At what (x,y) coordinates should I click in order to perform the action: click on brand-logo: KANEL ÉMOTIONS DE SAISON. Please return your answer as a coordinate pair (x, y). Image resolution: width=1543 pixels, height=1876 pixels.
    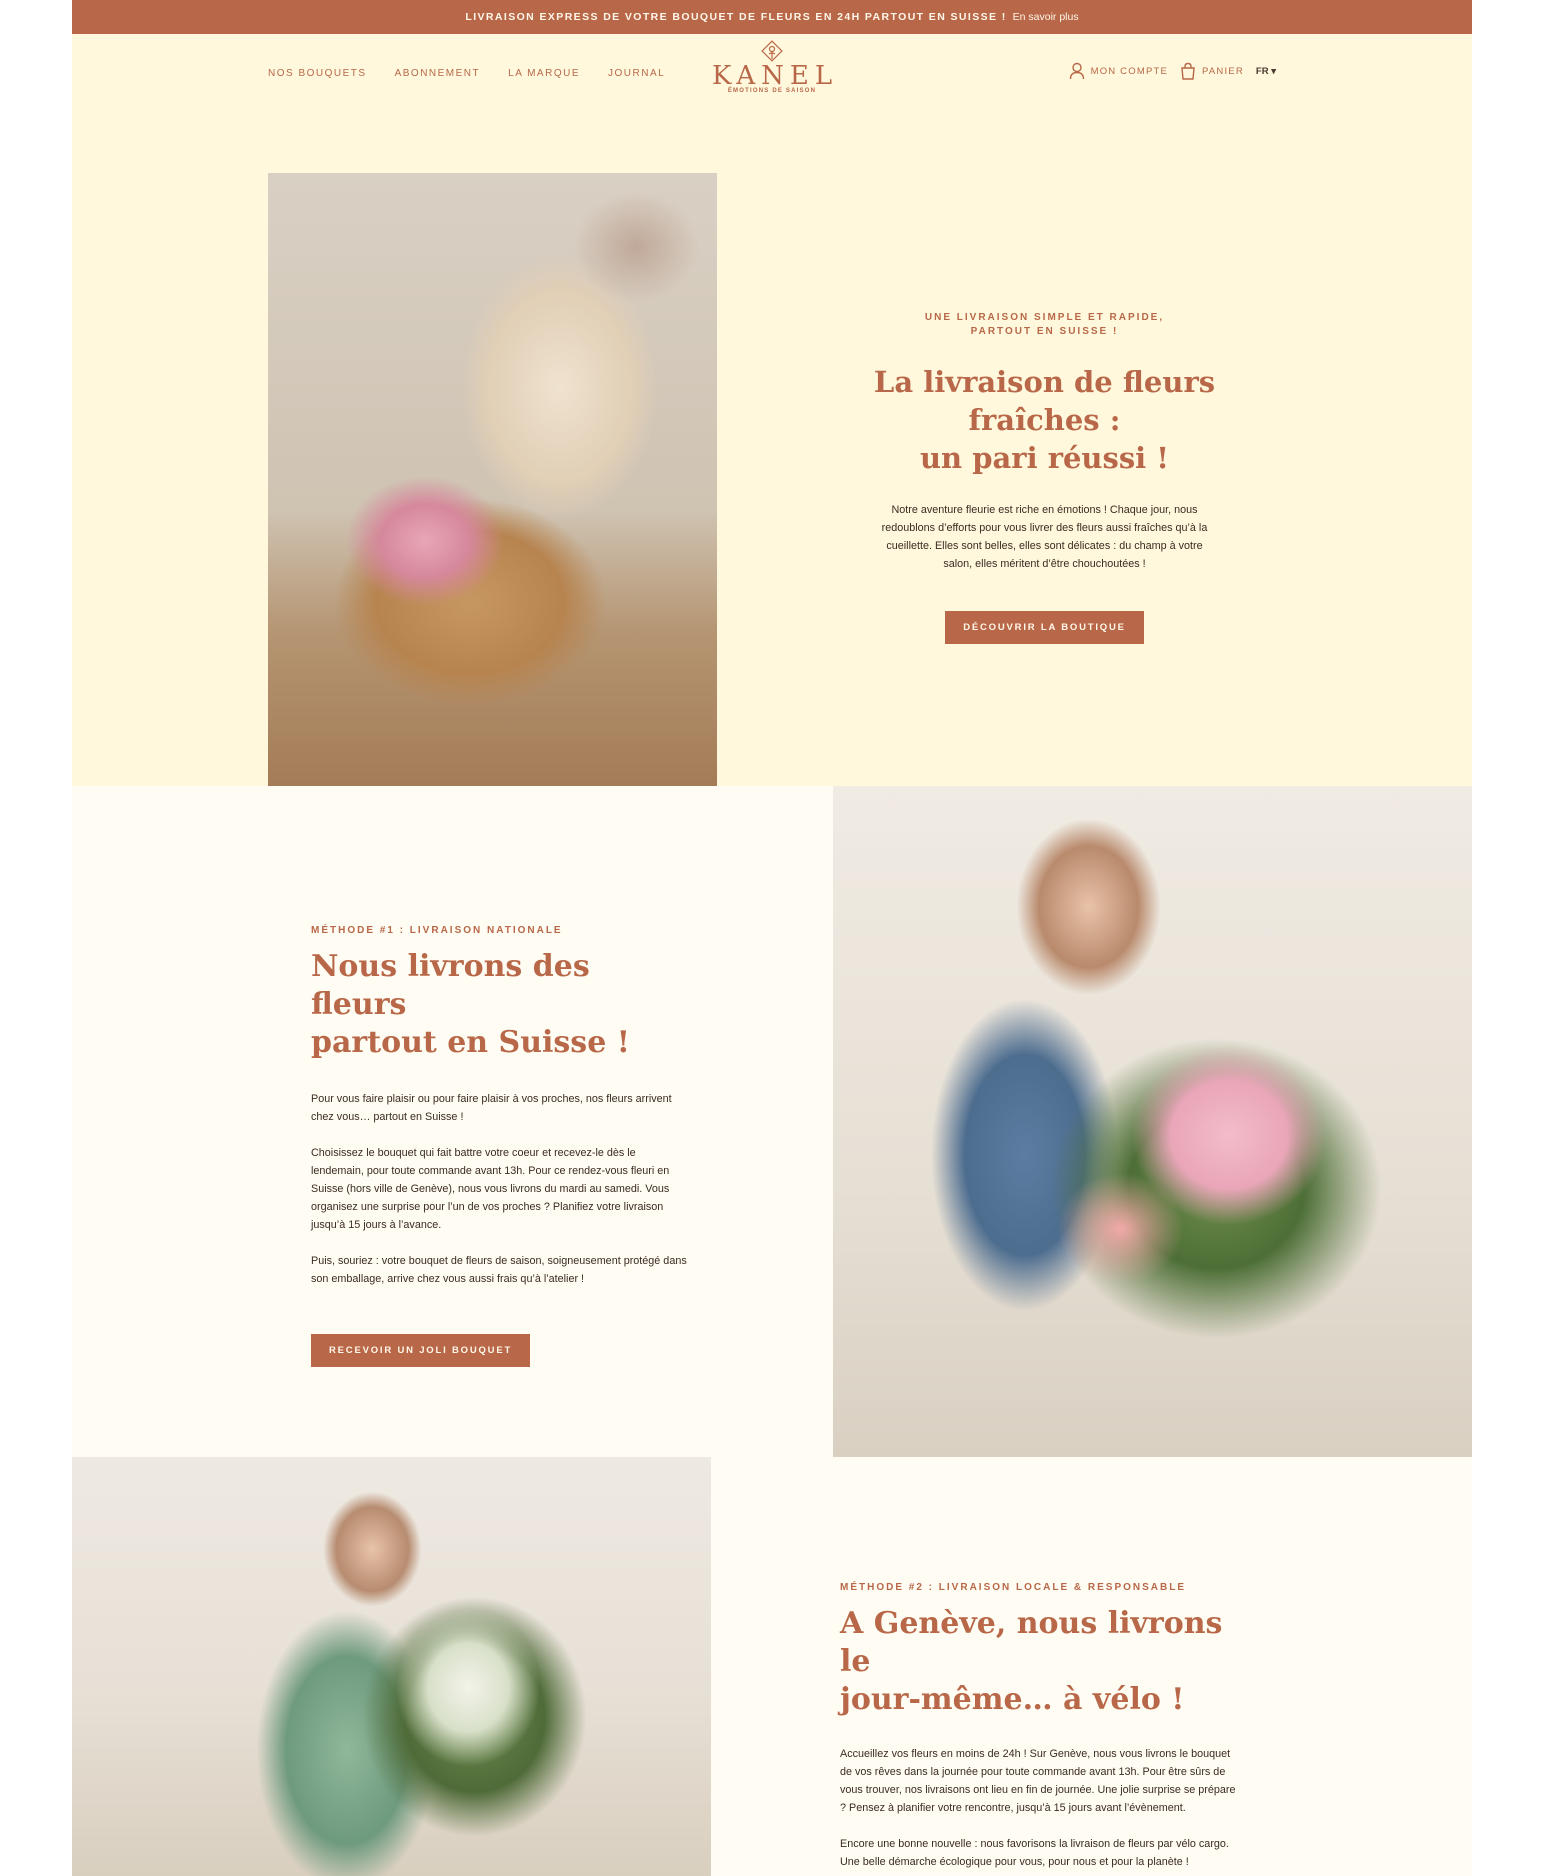
    Looking at the image, I should click on (772, 67).